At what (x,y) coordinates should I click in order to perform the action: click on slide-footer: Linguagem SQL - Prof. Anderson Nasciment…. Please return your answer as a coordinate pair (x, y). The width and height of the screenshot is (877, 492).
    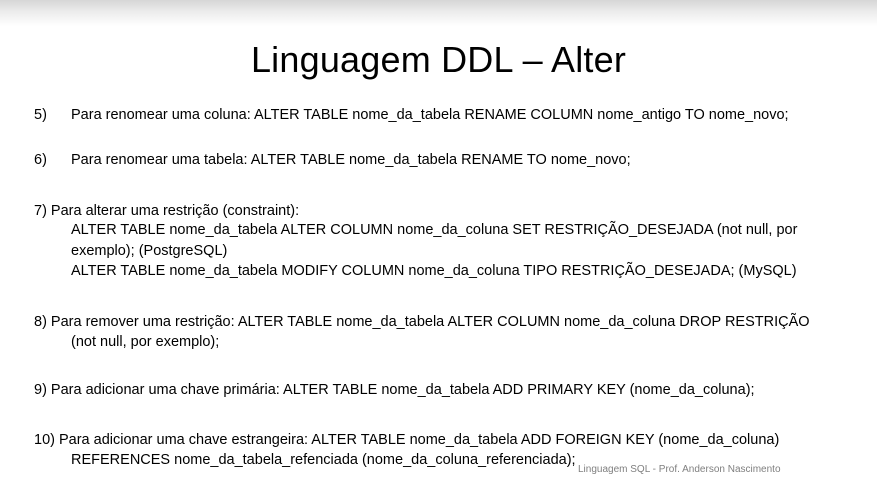
    Looking at the image, I should click on (679, 469).